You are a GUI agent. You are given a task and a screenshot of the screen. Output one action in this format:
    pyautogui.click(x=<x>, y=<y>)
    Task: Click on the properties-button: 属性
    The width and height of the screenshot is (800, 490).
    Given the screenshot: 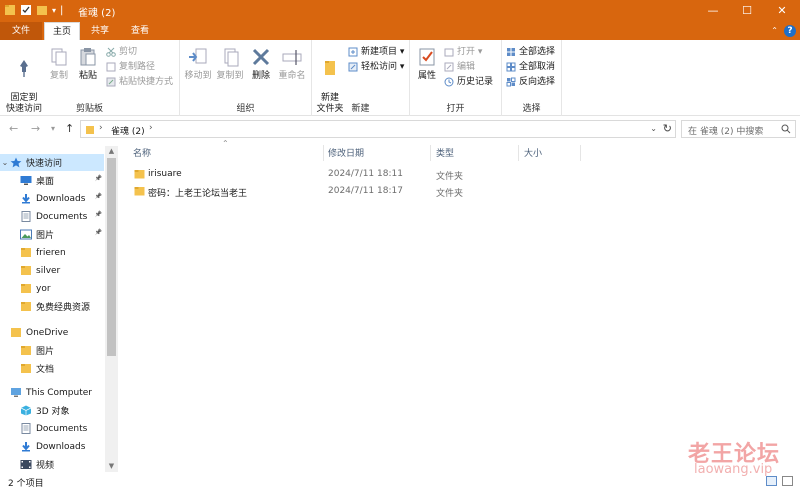 What is the action you would take?
    pyautogui.click(x=427, y=64)
    